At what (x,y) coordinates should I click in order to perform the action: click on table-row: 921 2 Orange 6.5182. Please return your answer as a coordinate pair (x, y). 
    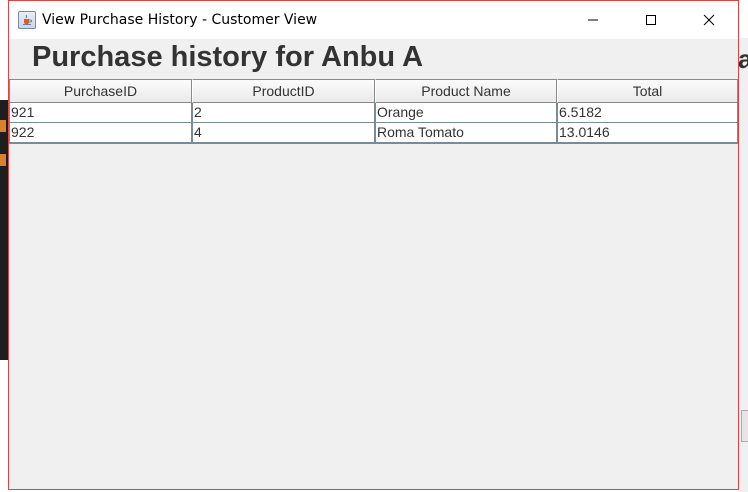
    Looking at the image, I should click on (373, 113).